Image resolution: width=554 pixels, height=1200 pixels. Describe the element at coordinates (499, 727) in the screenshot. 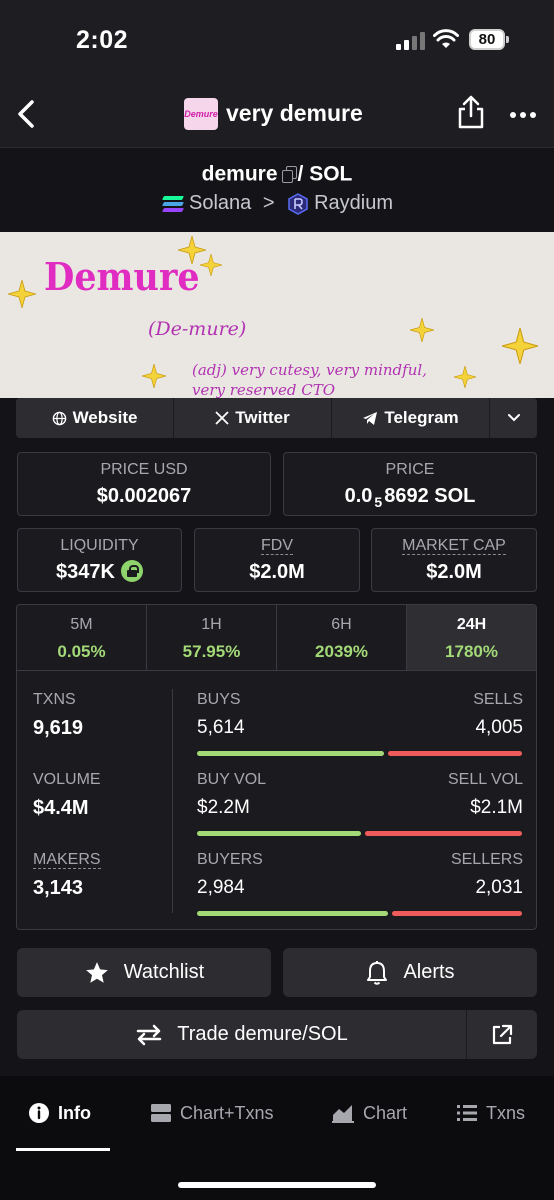

I see `sells-value: 4,005` at that location.